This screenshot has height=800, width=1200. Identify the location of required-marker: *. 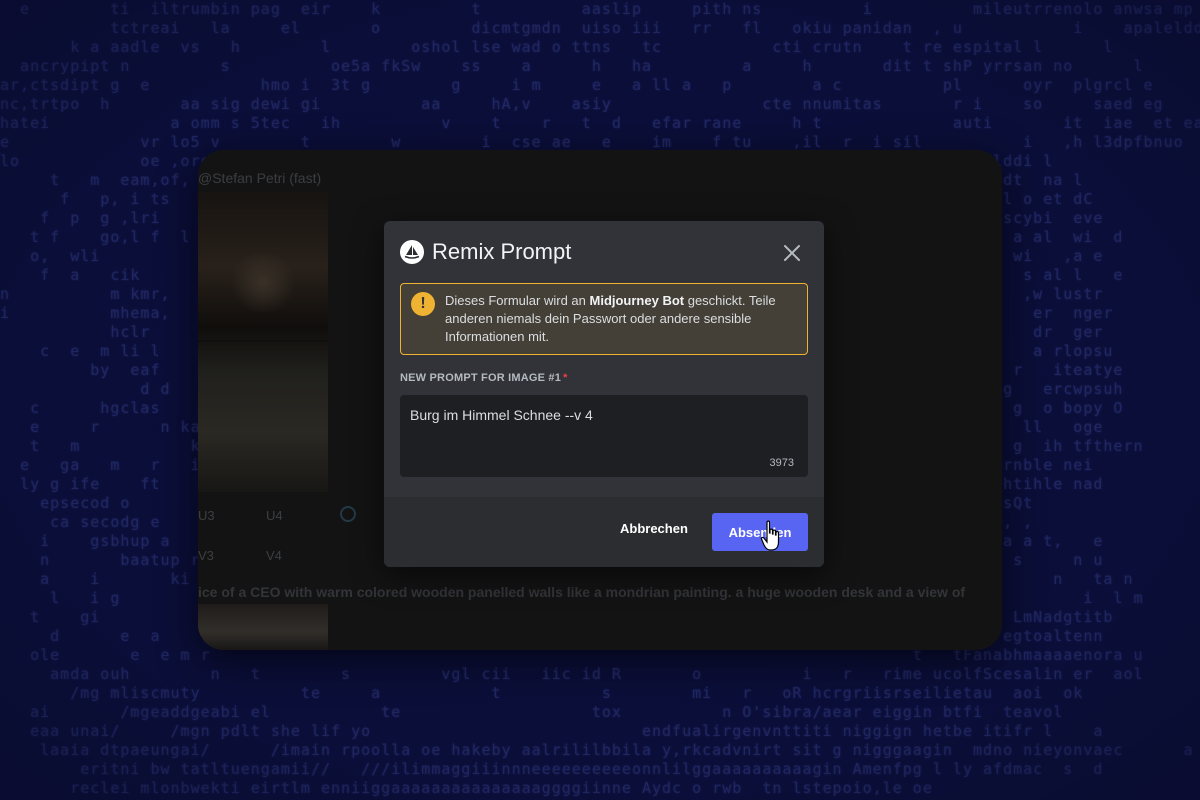
(565, 378).